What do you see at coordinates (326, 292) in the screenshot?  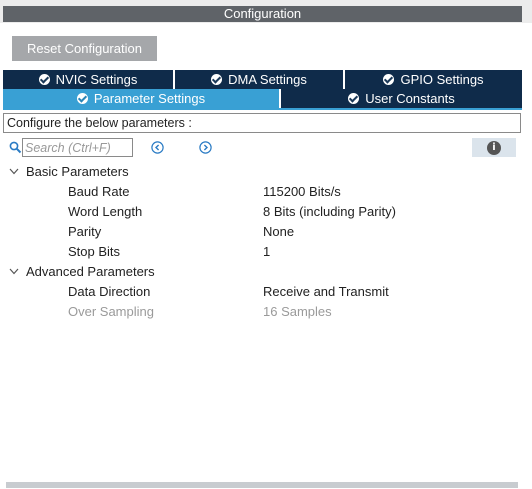 I see `param-value: Receive and Transmit` at bounding box center [326, 292].